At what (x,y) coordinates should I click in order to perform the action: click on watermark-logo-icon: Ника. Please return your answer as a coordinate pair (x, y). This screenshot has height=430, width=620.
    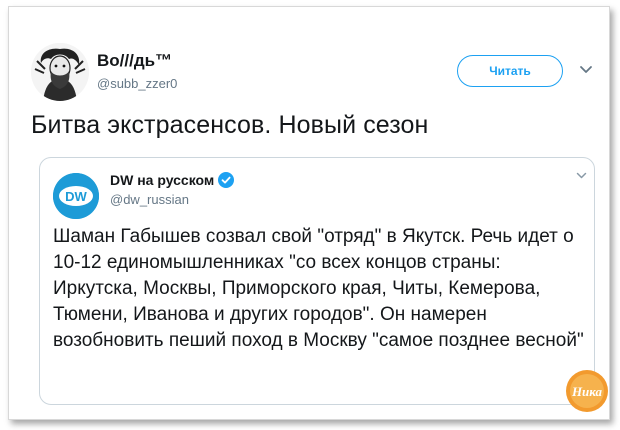
    Looking at the image, I should click on (587, 391).